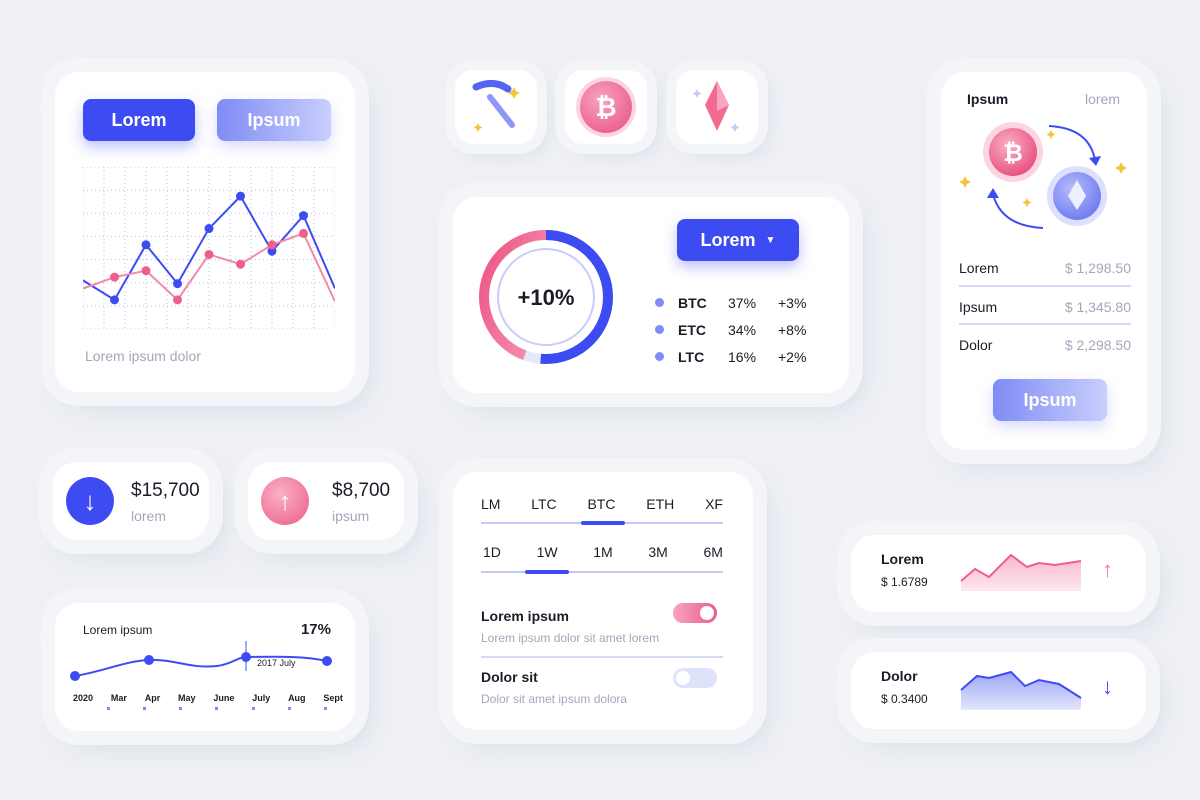 The image size is (1200, 800). What do you see at coordinates (201, 661) in the screenshot?
I see `timeline-chart` at bounding box center [201, 661].